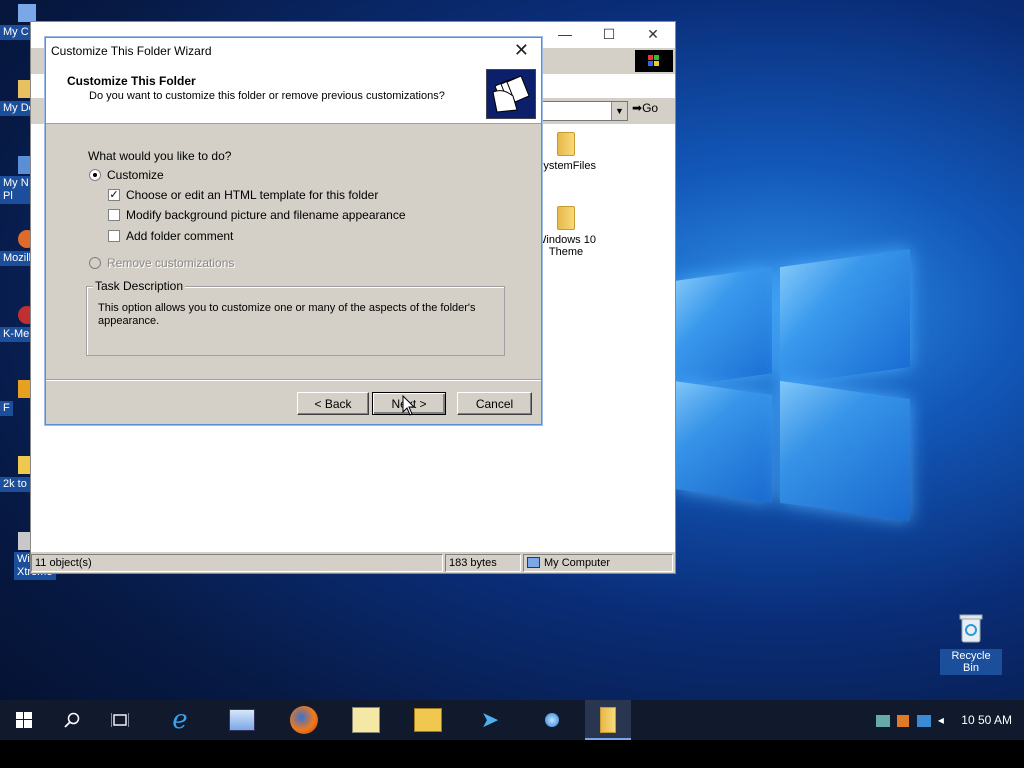 This screenshot has height=768, width=1024. I want to click on tray-volume-icon: ◂, so click(941, 720).